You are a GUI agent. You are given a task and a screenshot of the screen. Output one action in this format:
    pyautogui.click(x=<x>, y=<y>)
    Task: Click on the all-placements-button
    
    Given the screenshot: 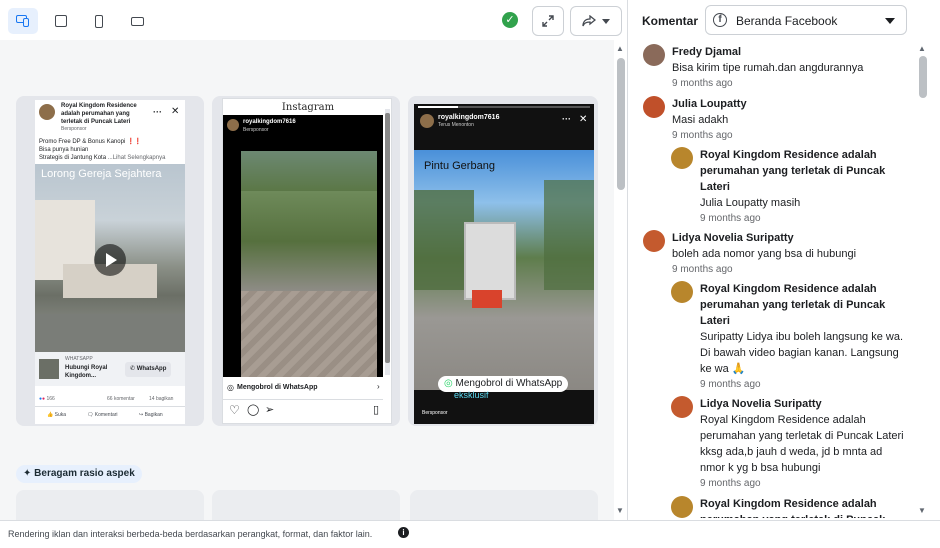 What is the action you would take?
    pyautogui.click(x=23, y=21)
    